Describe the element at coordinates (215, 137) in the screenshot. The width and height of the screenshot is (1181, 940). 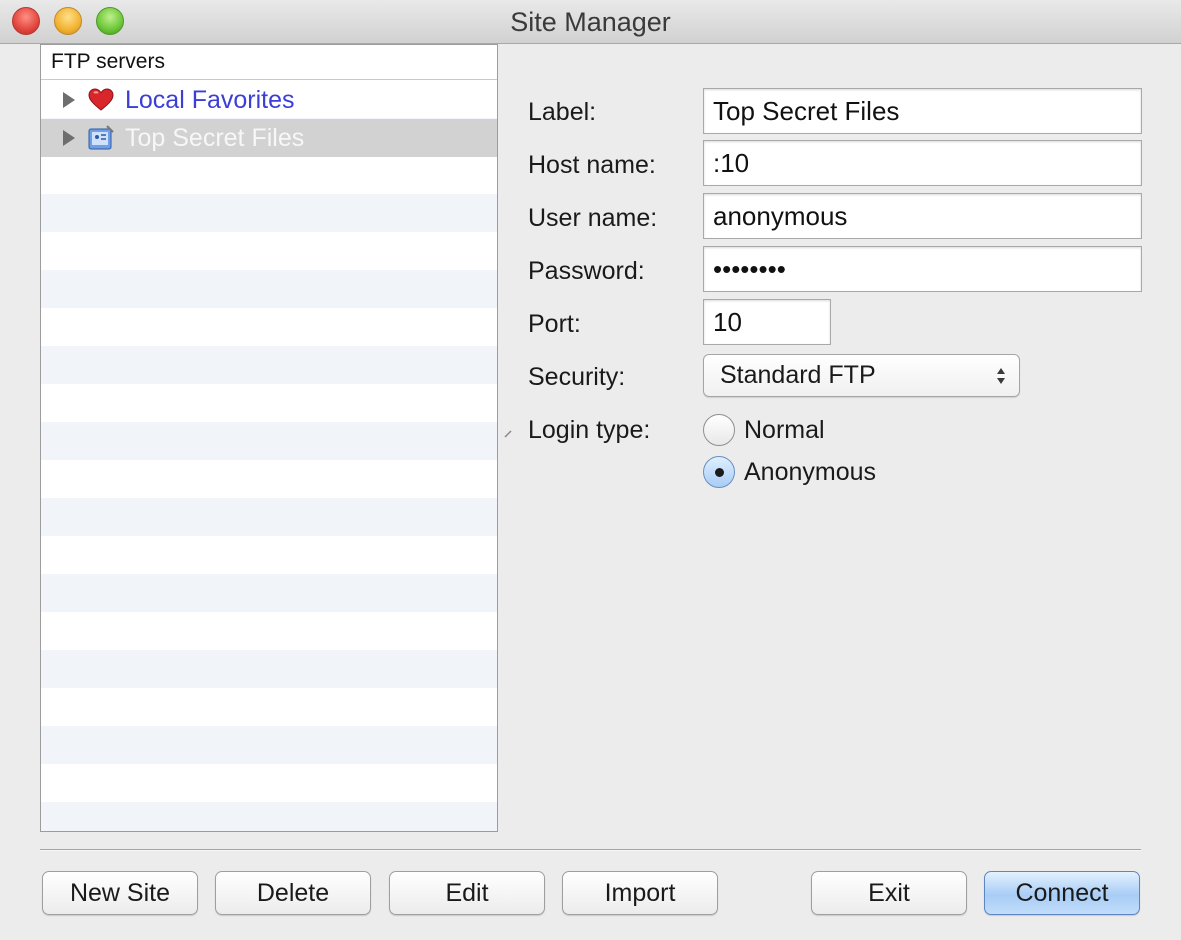
I see `tree-item-label: Top Secret Files` at that location.